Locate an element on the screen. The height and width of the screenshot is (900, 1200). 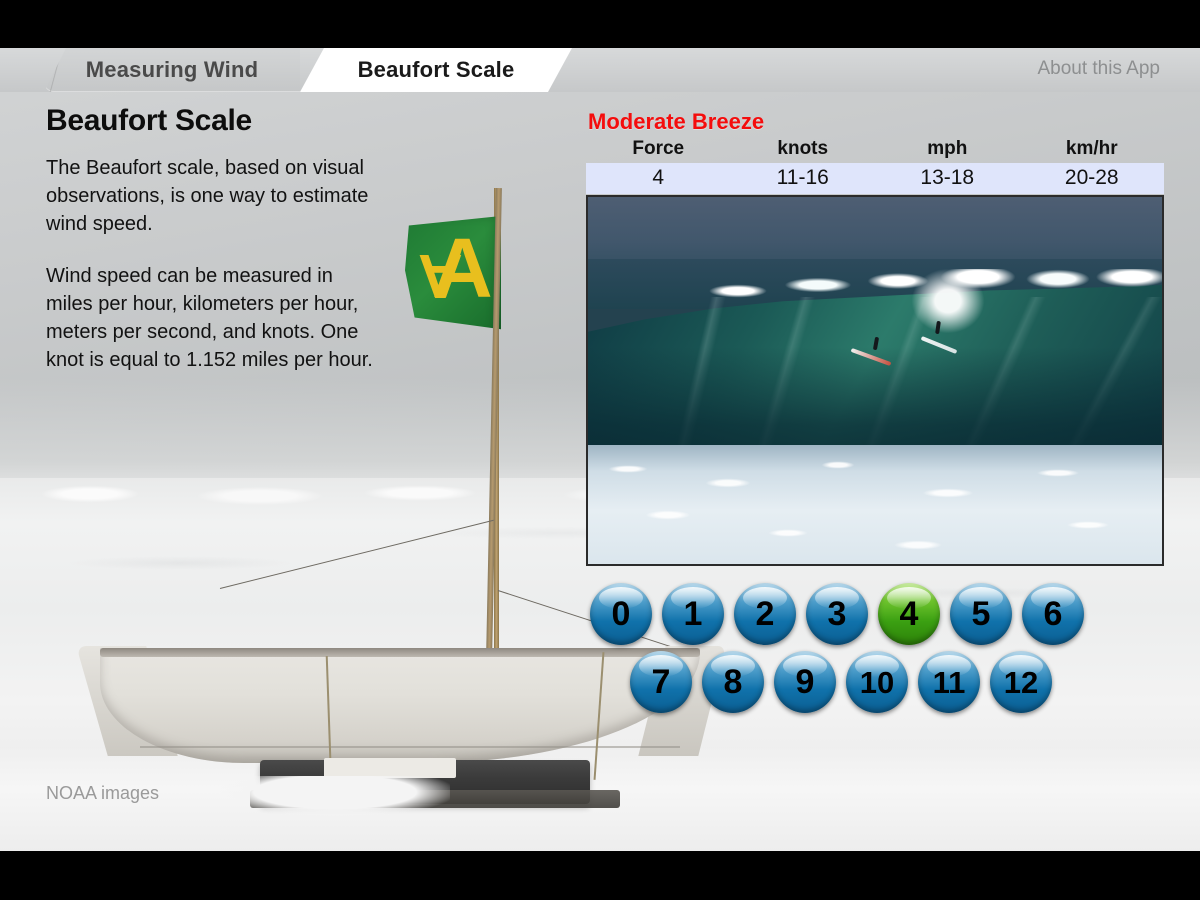
force-button-1: 1 is located at coordinates (693, 614).